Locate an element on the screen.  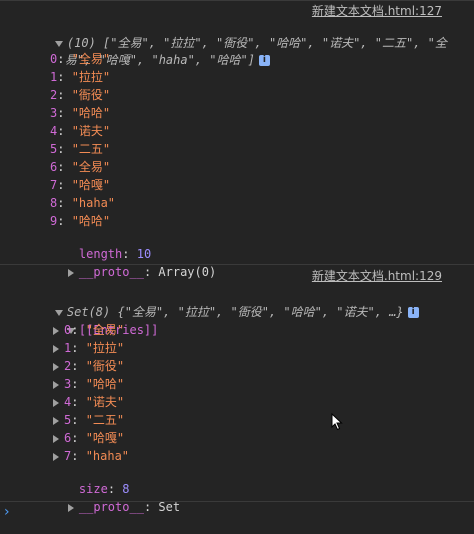
set-item-row: 4: "诺夫" is located at coordinates (88, 402).